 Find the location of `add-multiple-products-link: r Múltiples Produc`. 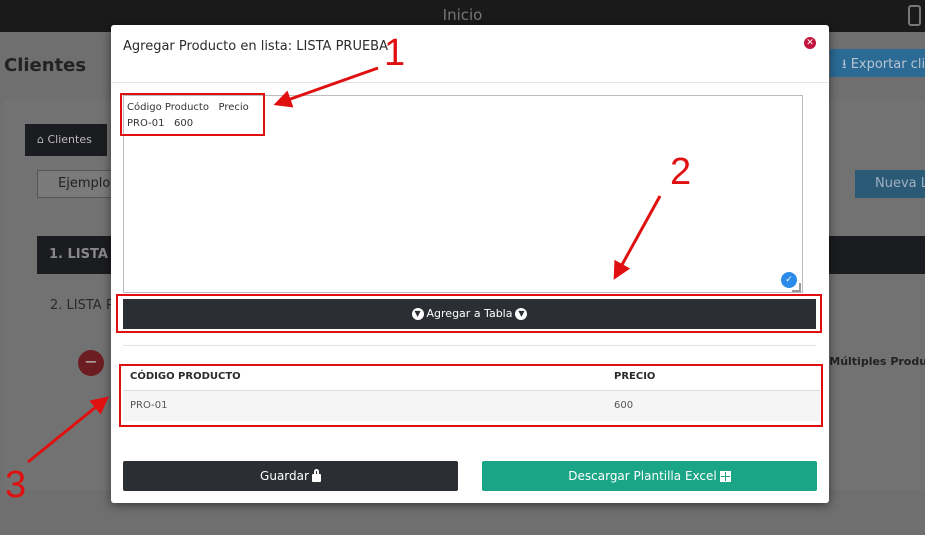

add-multiple-products-link: r Múltiples Produc is located at coordinates (872, 361).